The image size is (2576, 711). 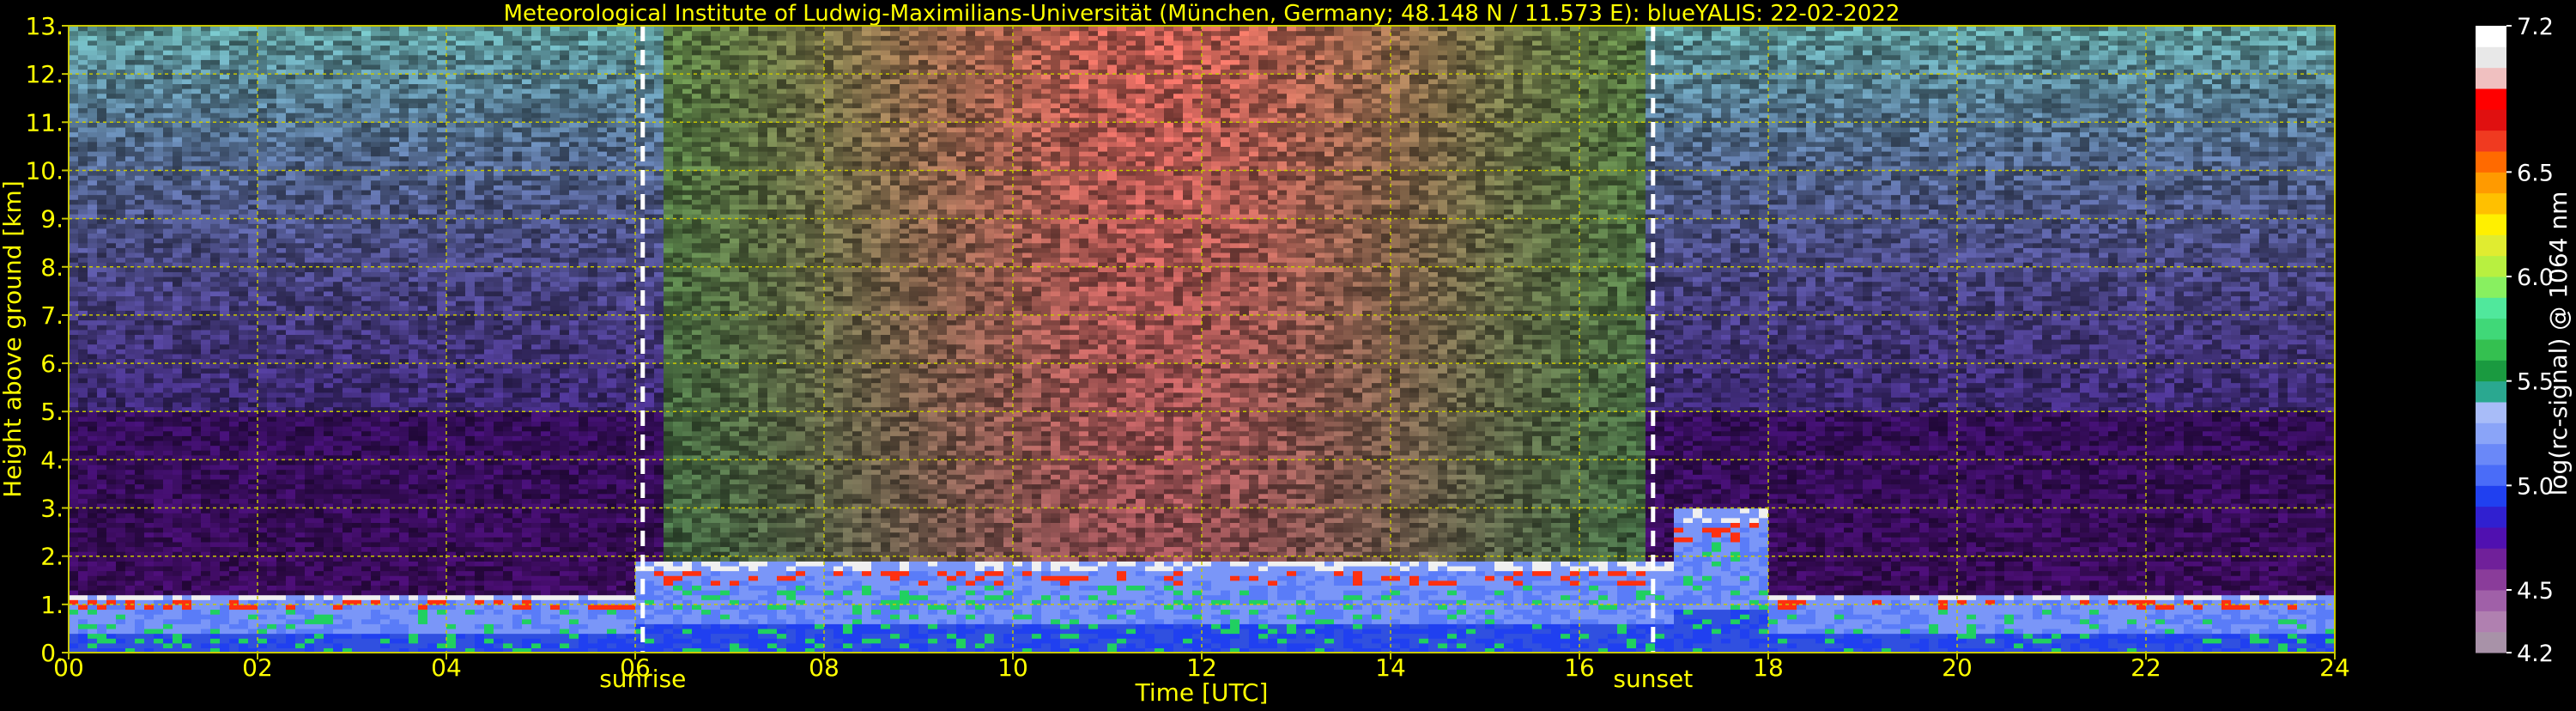 What do you see at coordinates (52, 557) in the screenshot?
I see `y-tick-label: 2.` at bounding box center [52, 557].